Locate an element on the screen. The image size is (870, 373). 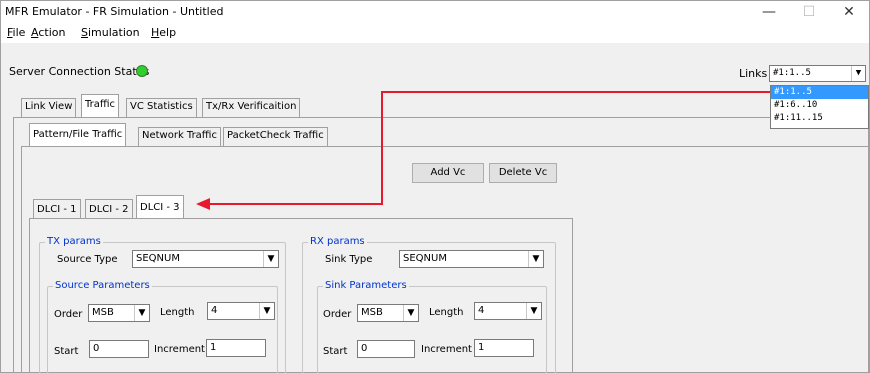
tab-dlci-3: DLCI - 3 is located at coordinates (160, 207).